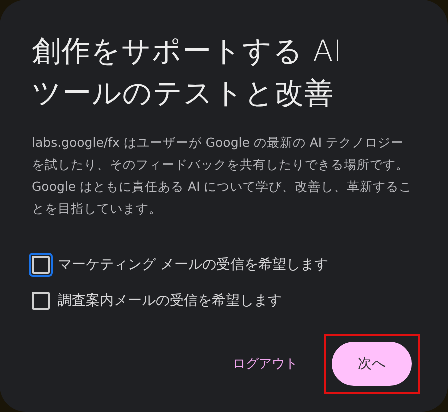 This screenshot has height=412, width=448. Describe the element at coordinates (193, 265) in the screenshot. I see `checkbox-label: マーケティング メールの受信を希望します` at that location.